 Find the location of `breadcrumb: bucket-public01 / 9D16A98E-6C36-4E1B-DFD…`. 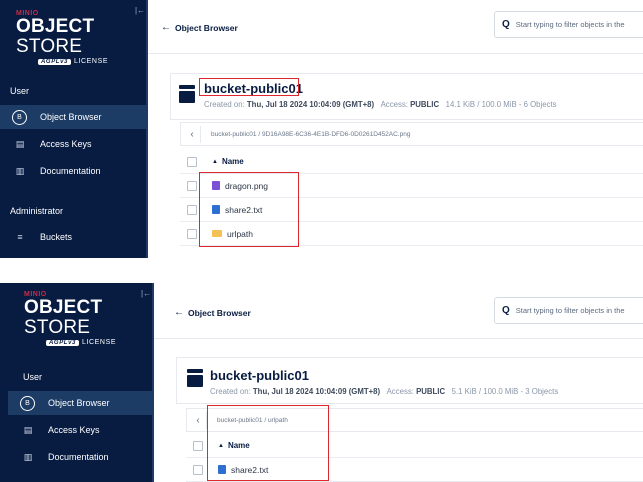

breadcrumb: bucket-public01 / 9D16A98E-6C36-4E1B-DFD… is located at coordinates (310, 134).